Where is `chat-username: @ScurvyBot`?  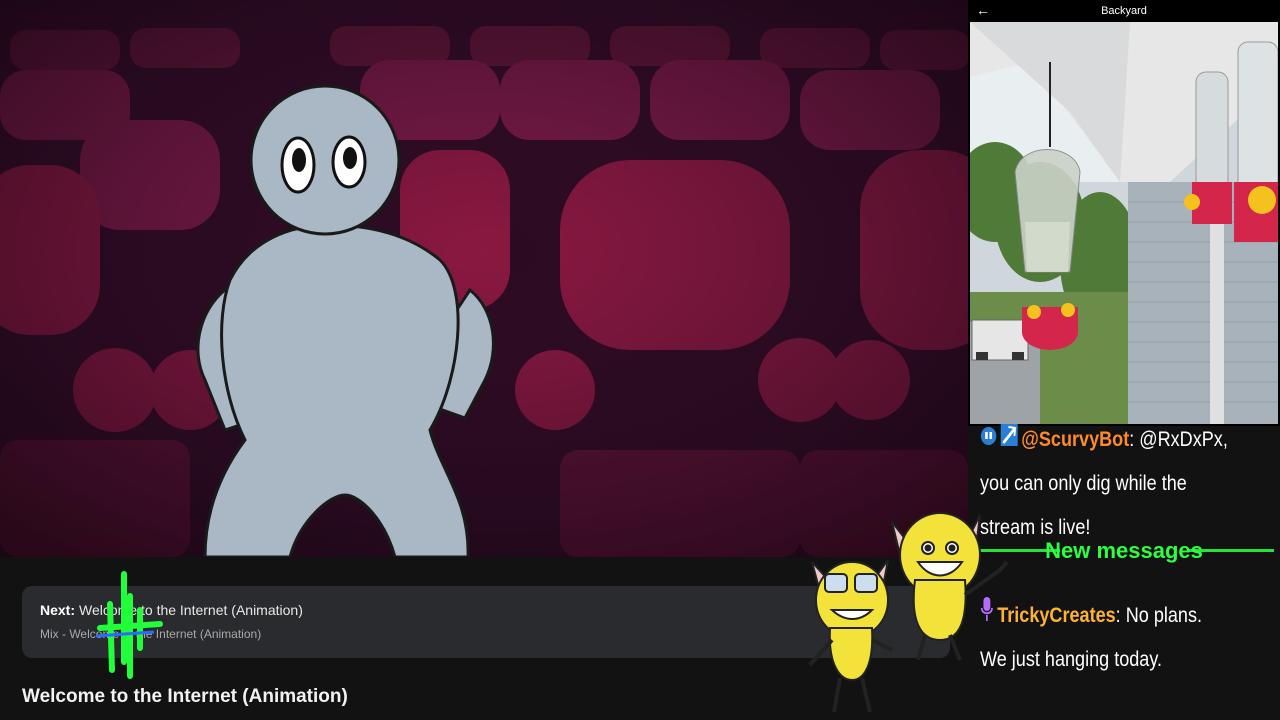 chat-username: @ScurvyBot is located at coordinates (1075, 439).